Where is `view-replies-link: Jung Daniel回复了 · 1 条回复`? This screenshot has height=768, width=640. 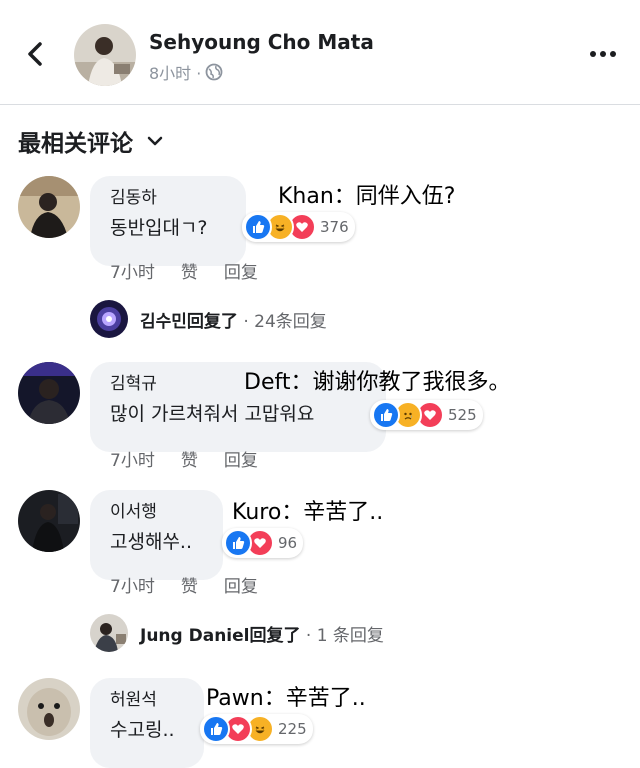
view-replies-link: Jung Daniel回复了 · 1 条回复 is located at coordinates (237, 633).